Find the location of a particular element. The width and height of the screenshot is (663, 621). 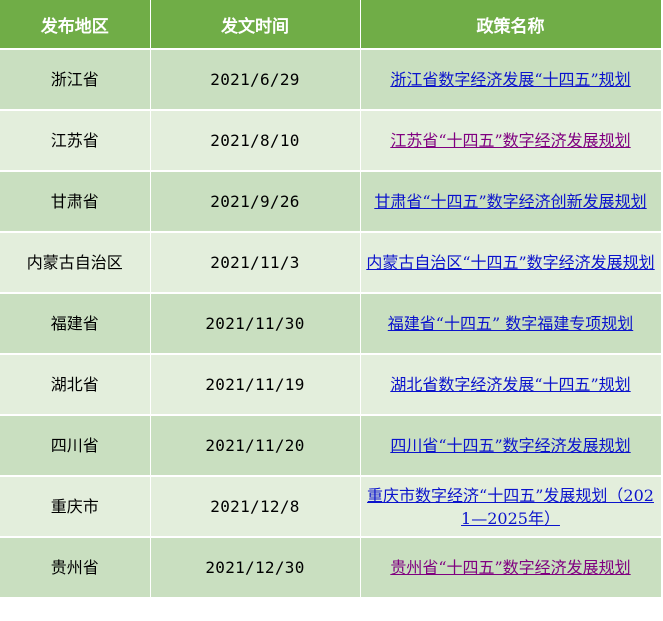

table-row: 江苏省 2021/8/10 江苏省“十四五”数字经济发展规划 is located at coordinates (331, 141).